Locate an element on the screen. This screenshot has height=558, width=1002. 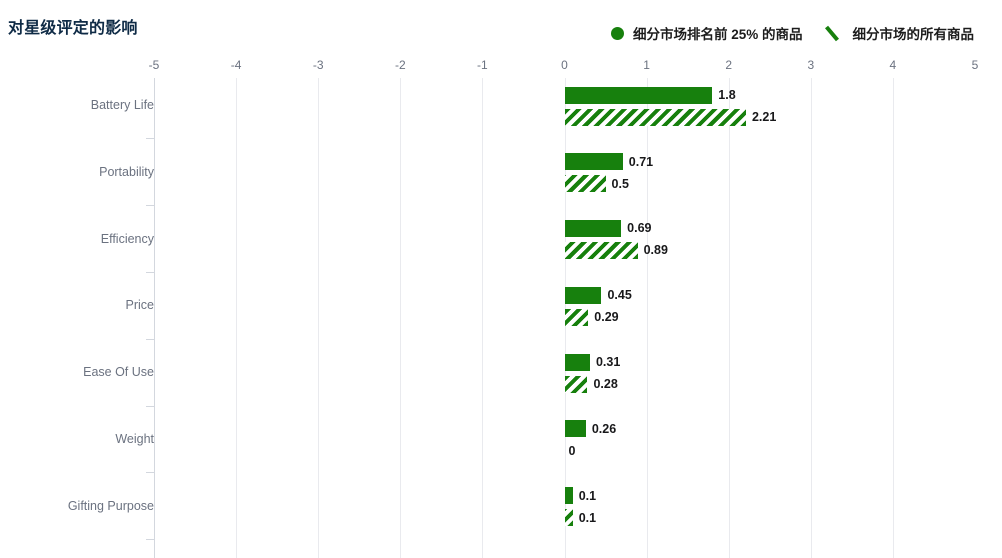
bar-top25: 0.45 is located at coordinates (598, 295).